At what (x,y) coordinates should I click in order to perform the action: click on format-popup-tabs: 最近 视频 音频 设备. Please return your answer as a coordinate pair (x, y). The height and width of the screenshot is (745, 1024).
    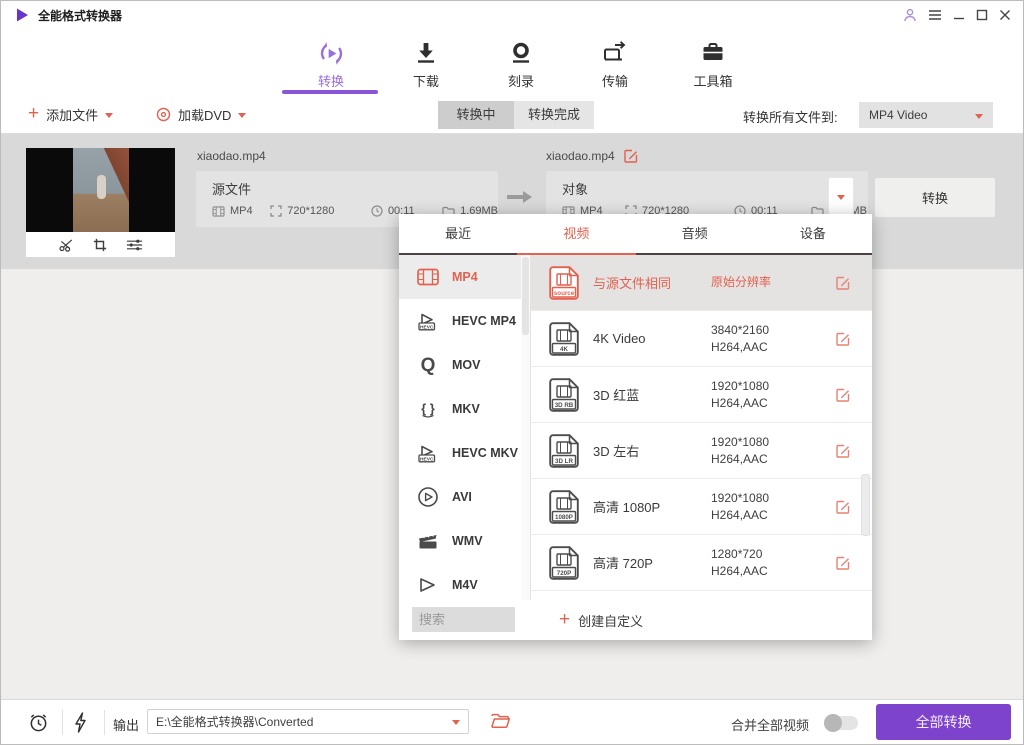
    Looking at the image, I should click on (635, 234).